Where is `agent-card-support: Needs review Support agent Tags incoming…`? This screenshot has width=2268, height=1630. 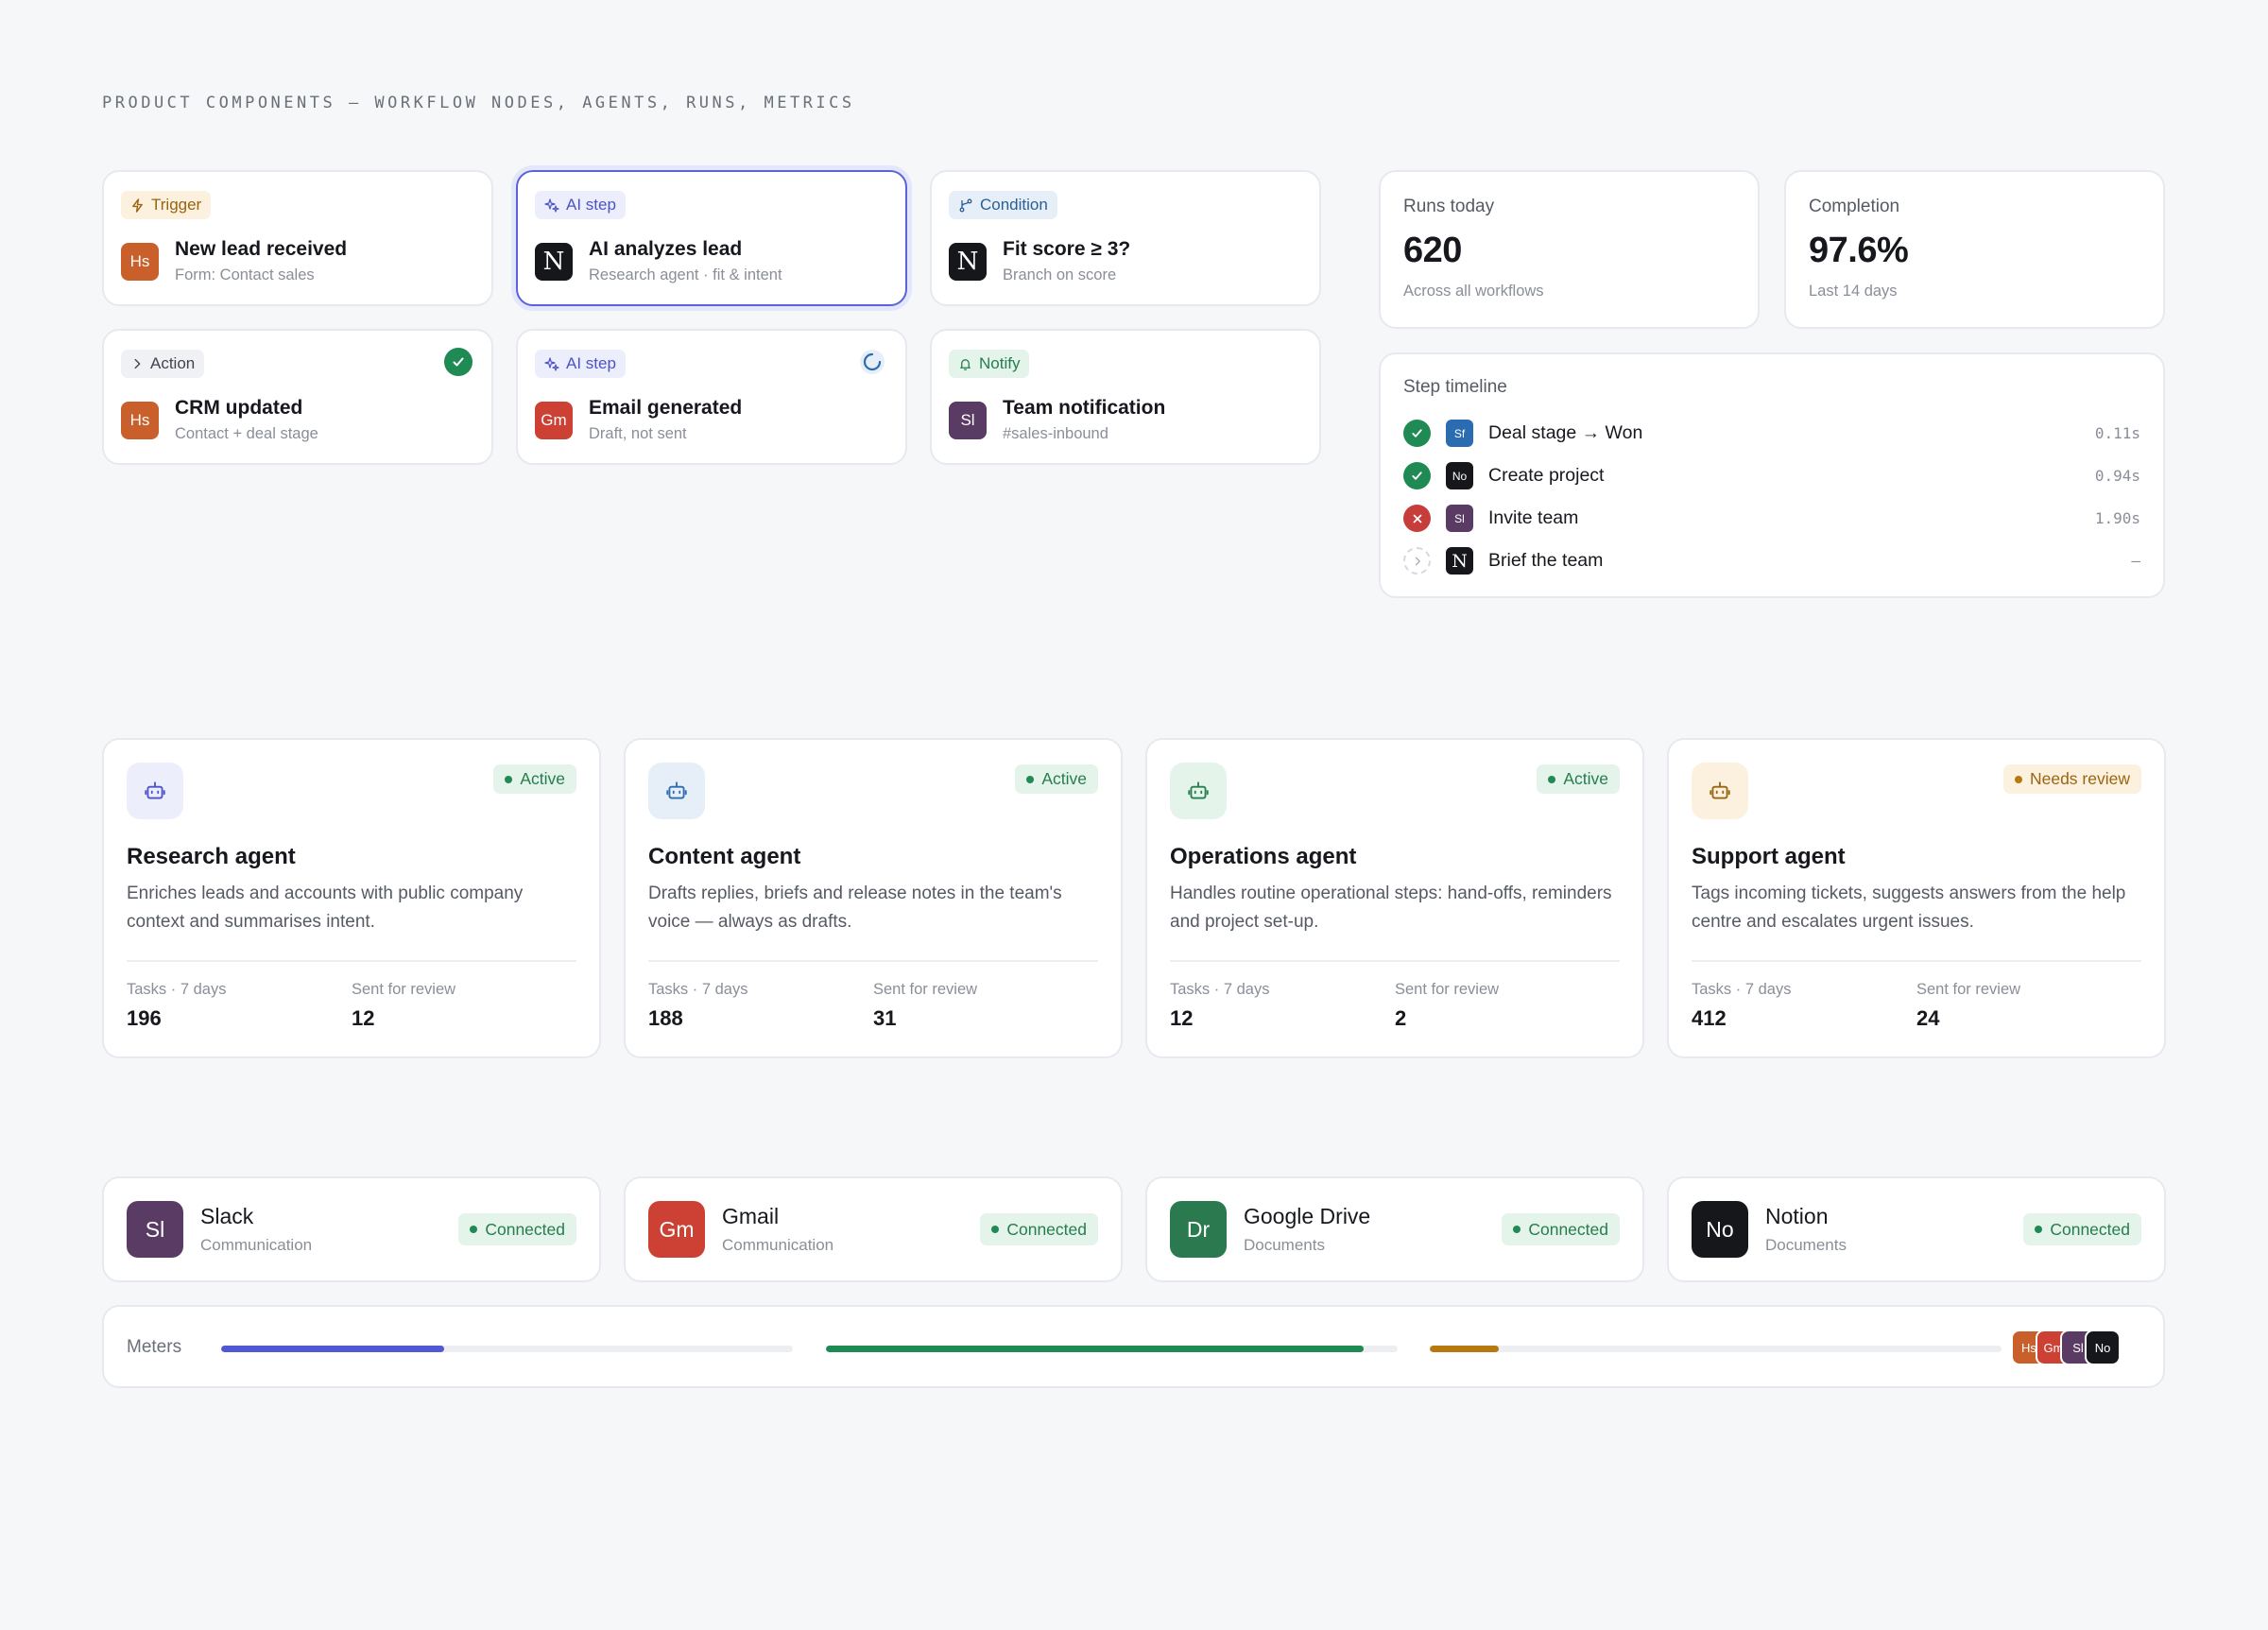 agent-card-support: Needs review Support agent Tags incoming… is located at coordinates (1916, 898).